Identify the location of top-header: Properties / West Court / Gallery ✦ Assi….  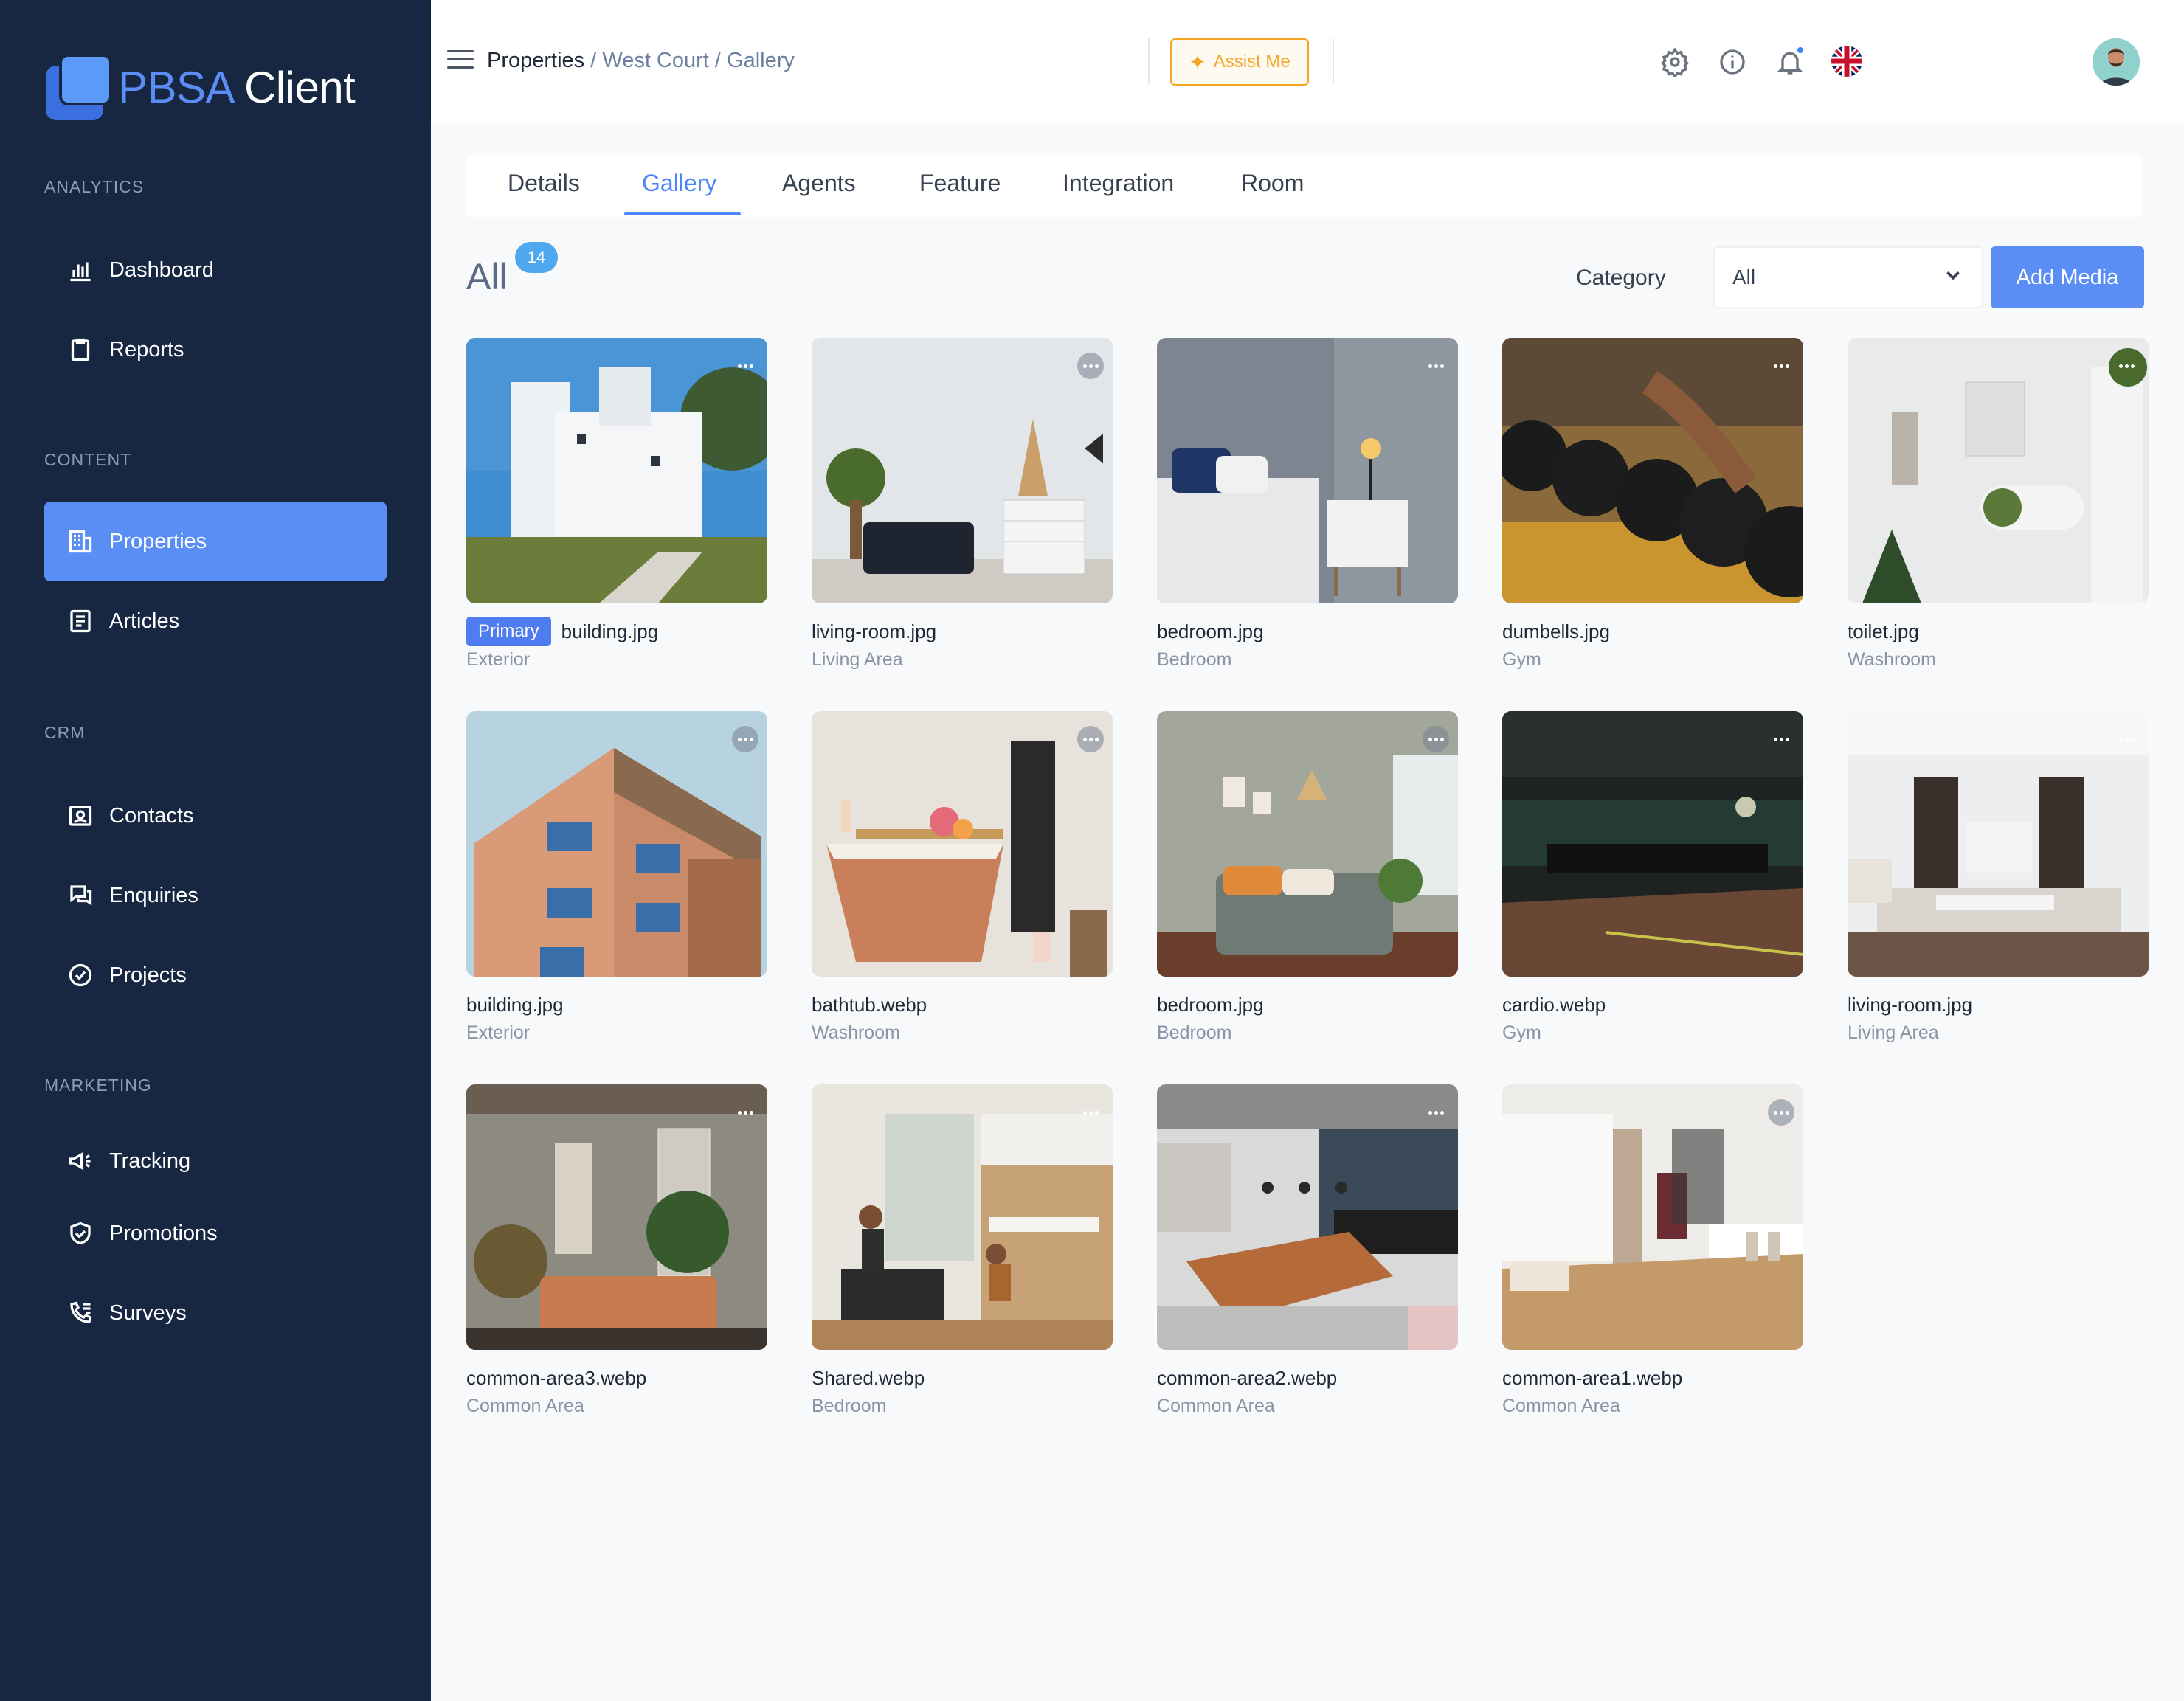
(1308, 62).